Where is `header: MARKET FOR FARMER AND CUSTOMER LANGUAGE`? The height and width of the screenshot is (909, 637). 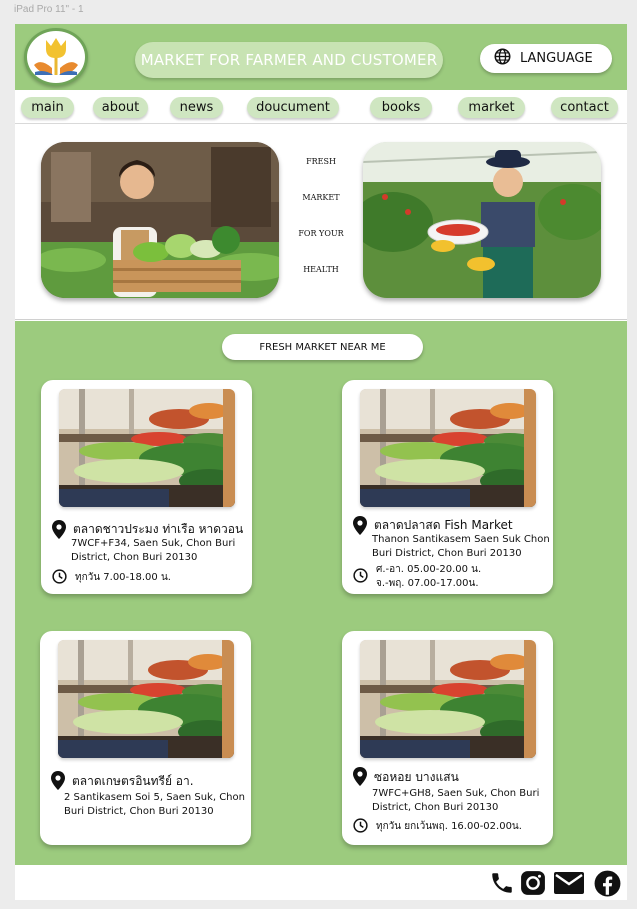
header: MARKET FOR FARMER AND CUSTOMER LANGUAGE is located at coordinates (321, 57).